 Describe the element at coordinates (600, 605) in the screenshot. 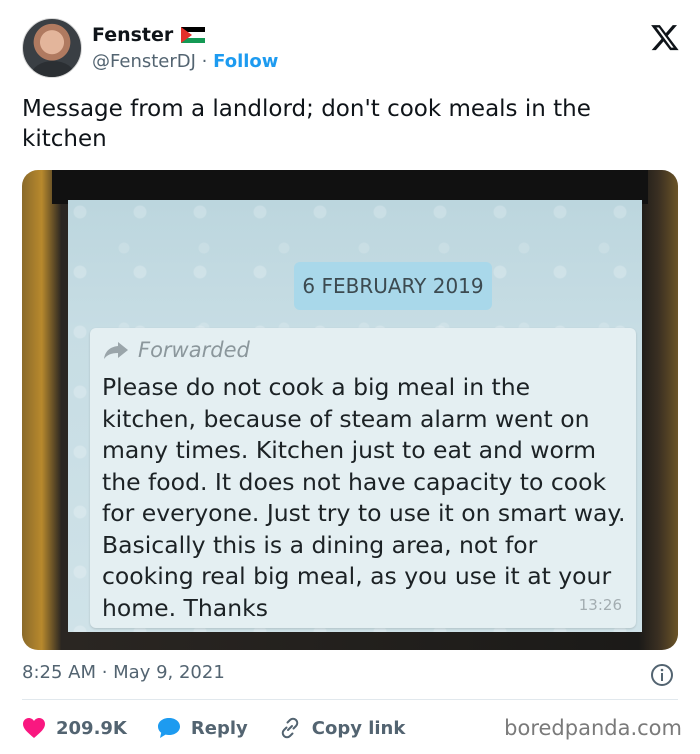

I see `chat-message-time: 13:26` at that location.